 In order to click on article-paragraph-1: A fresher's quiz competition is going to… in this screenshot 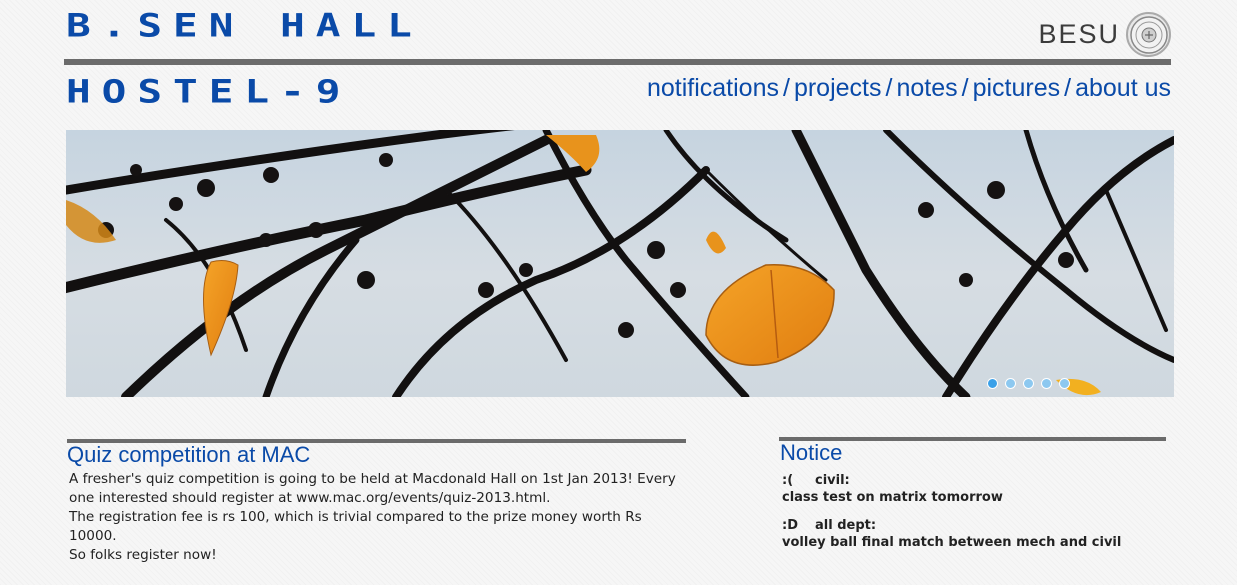, I will do `click(372, 488)`.